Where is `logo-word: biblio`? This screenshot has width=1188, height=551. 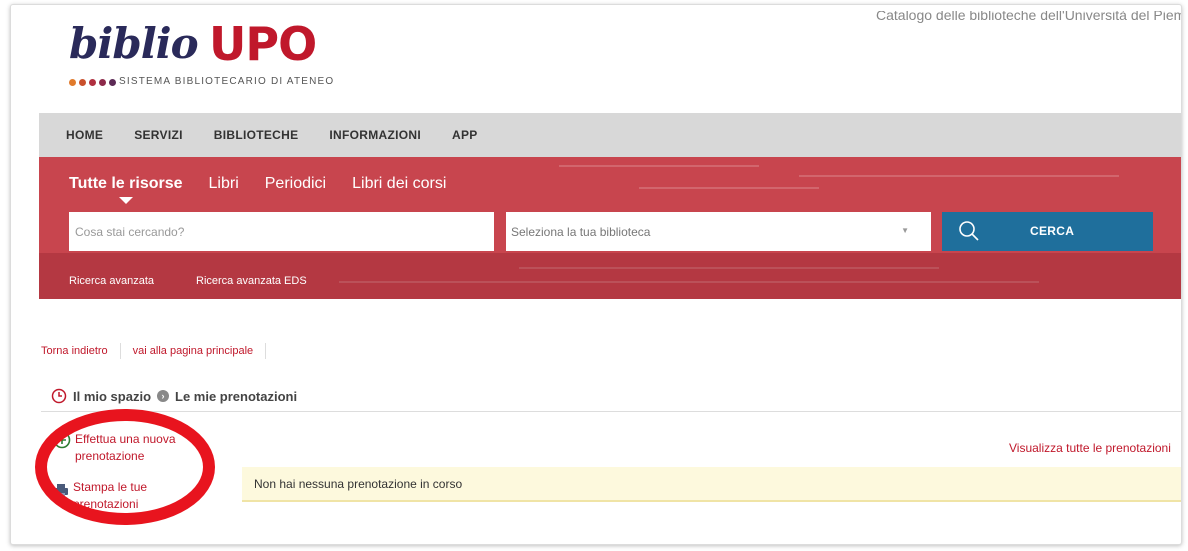
logo-word: biblio is located at coordinates (134, 43).